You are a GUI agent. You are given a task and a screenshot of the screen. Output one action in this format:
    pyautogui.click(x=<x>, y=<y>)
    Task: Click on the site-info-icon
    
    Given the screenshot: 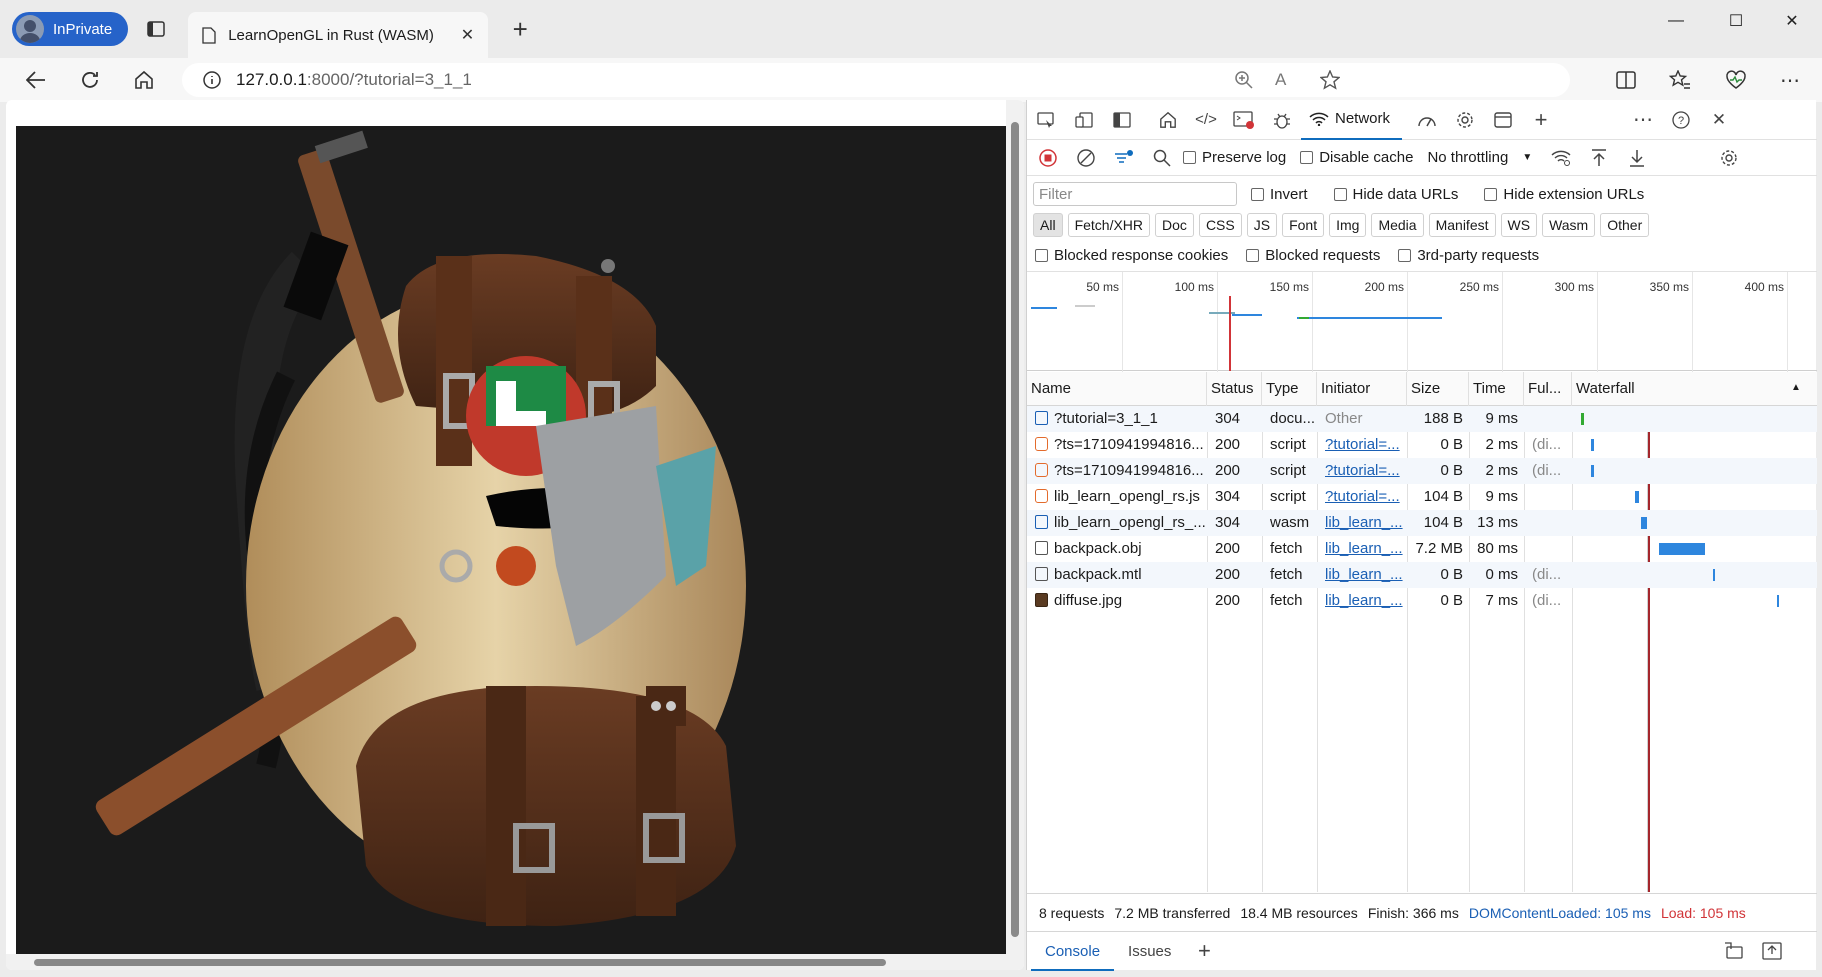 What is the action you would take?
    pyautogui.click(x=212, y=80)
    